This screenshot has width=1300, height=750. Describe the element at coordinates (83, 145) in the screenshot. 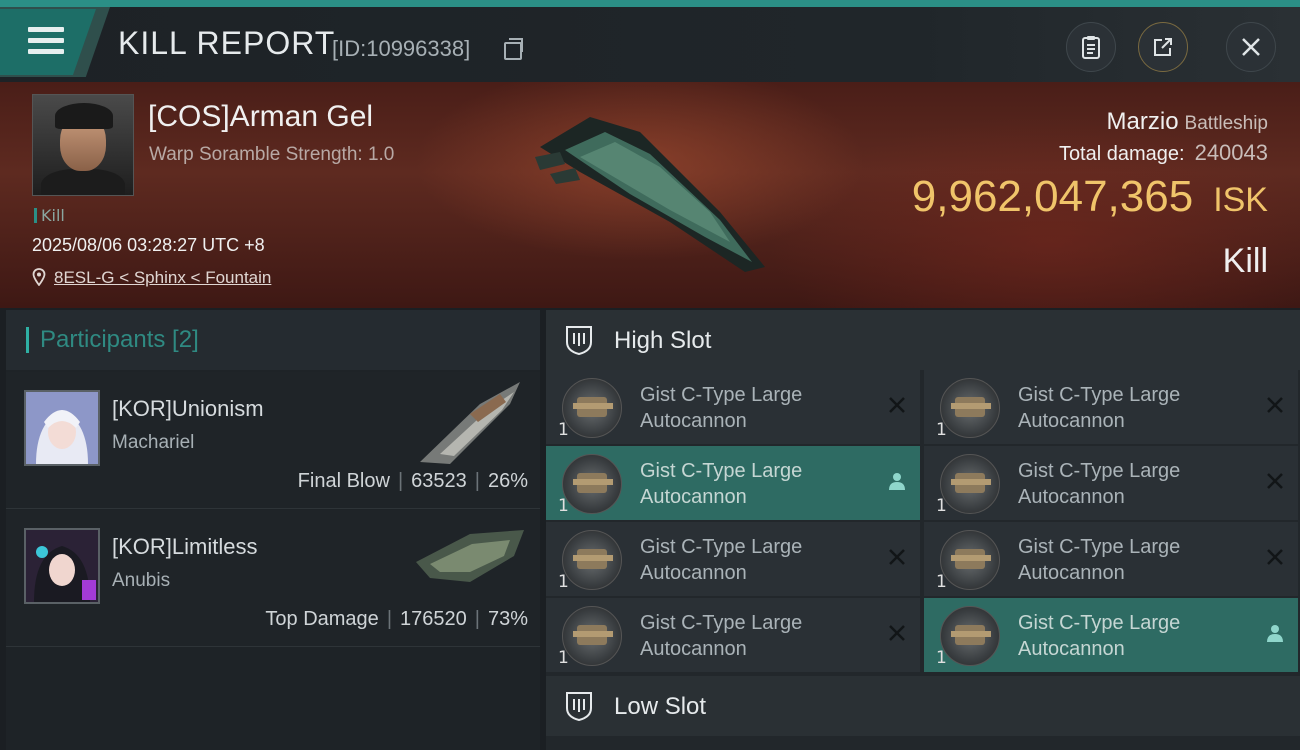

I see `victim-portrait` at that location.